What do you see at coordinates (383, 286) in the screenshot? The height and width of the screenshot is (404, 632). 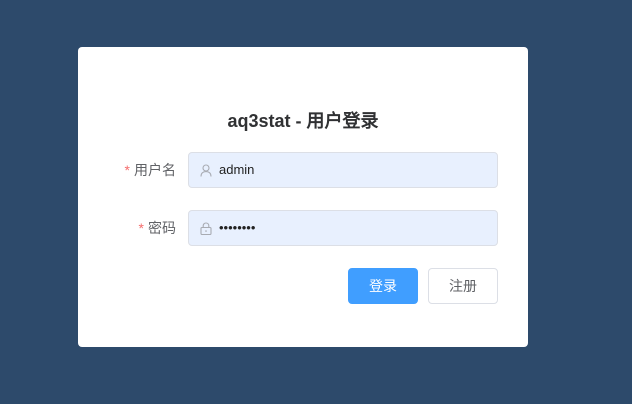 I see `login-button: 登录` at bounding box center [383, 286].